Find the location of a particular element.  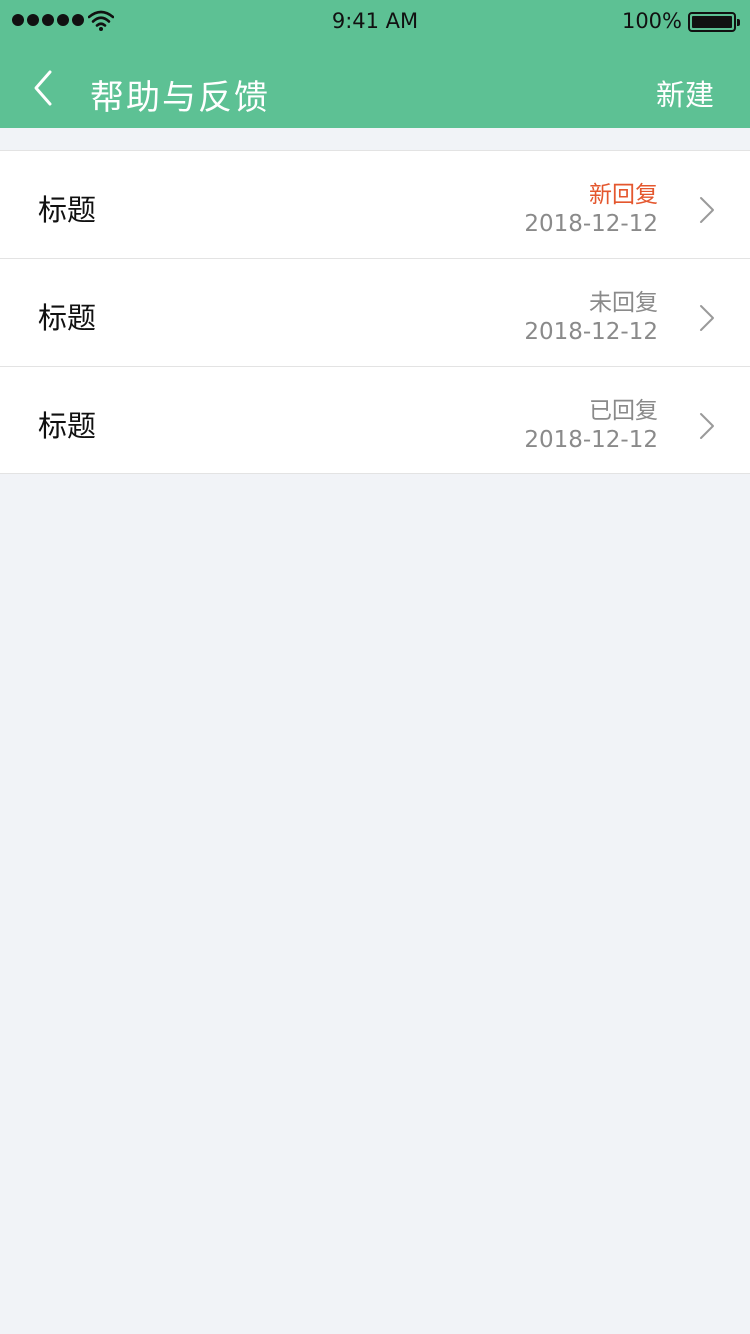

list-item: 标题 未回复 2018-12-12 is located at coordinates (375, 312).